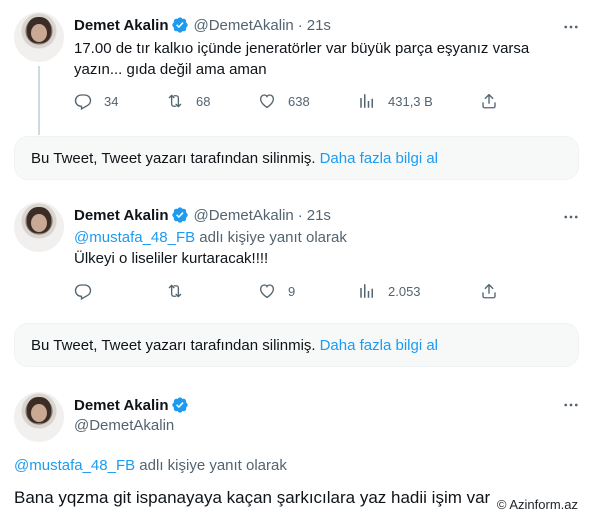 This screenshot has height=520, width=592. I want to click on views-count: 2.053, so click(404, 291).